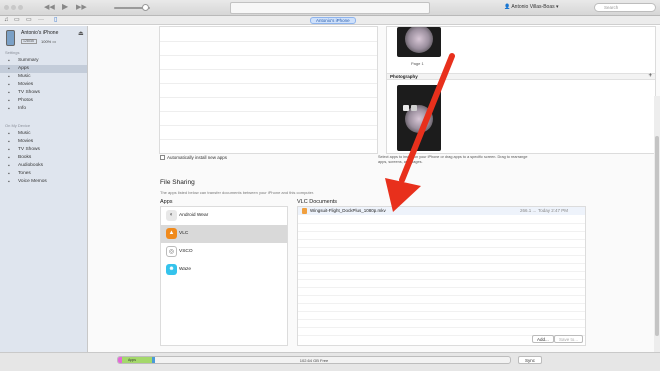  What do you see at coordinates (43, 101) in the screenshot?
I see `sidebar-item-photos: ▪ Photos` at bounding box center [43, 101].